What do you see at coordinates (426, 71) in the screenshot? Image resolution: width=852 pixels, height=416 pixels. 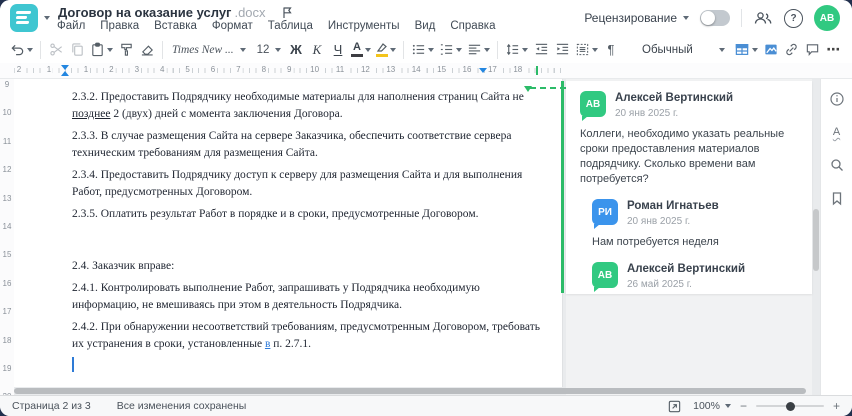 I see `horizontal-ruler: 2 1 1 2 3 4 5 6 7 8 9 10 11 12 13 14 15 16 17 18` at bounding box center [426, 71].